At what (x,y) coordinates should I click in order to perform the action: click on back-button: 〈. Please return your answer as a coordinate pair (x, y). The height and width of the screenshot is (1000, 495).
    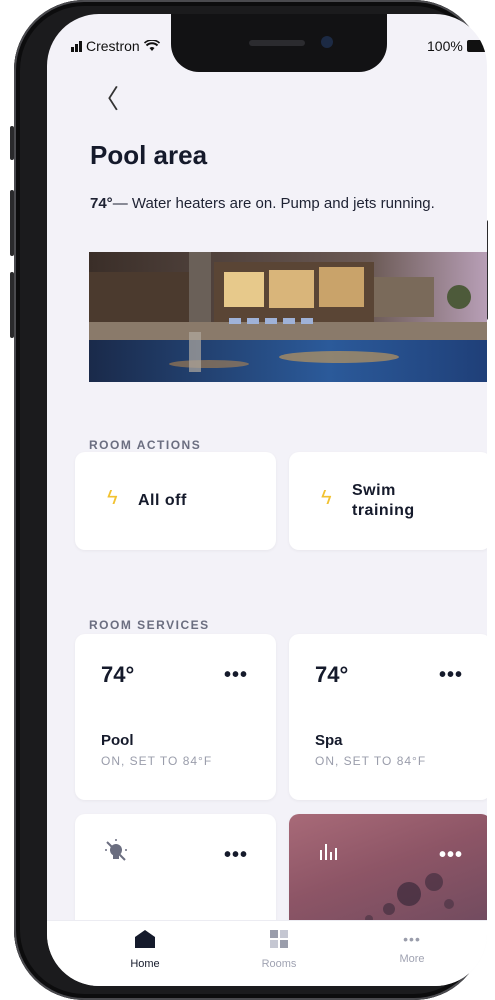
    Looking at the image, I should click on (106, 99).